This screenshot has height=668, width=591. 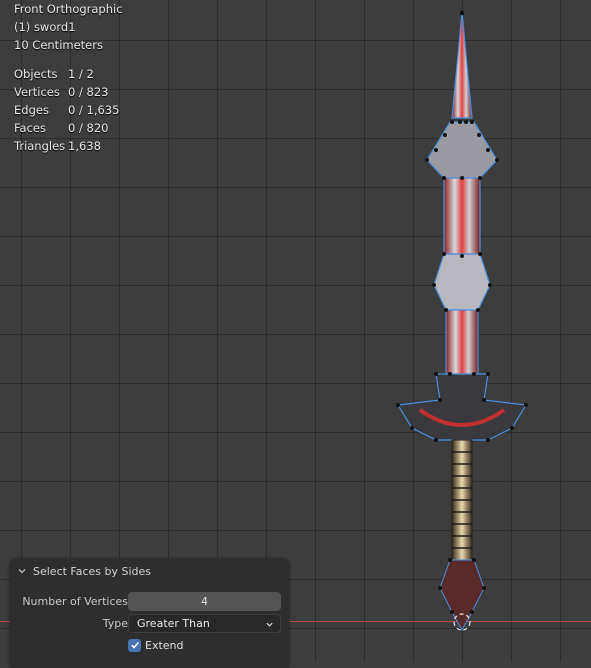 I want to click on grid-scale: 10 Centimeters, so click(x=58, y=45).